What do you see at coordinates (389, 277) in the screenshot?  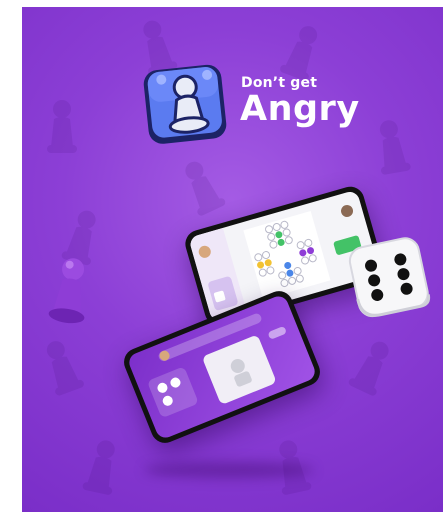 I see `dice-icon` at bounding box center [389, 277].